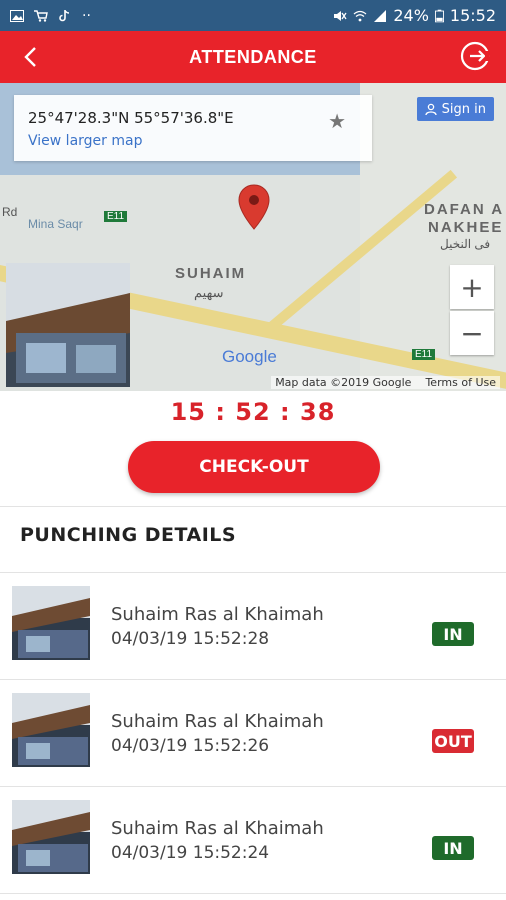 The height and width of the screenshot is (900, 506). I want to click on logout-button, so click(475, 56).